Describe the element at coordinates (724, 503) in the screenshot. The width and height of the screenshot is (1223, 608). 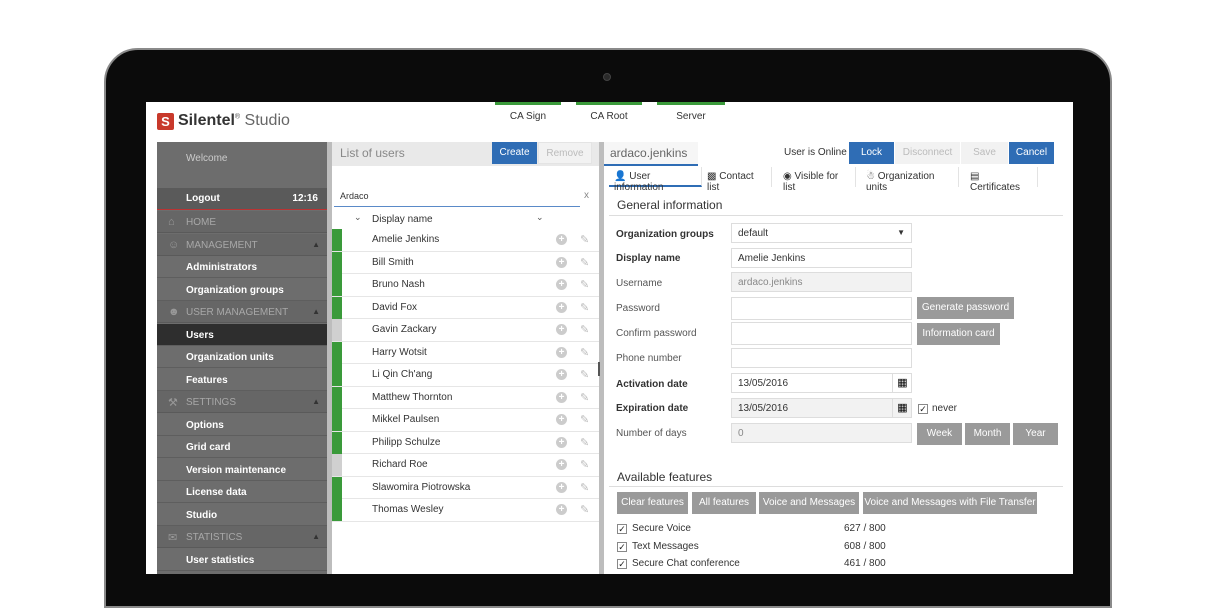
I see `all-features-button: All features` at that location.